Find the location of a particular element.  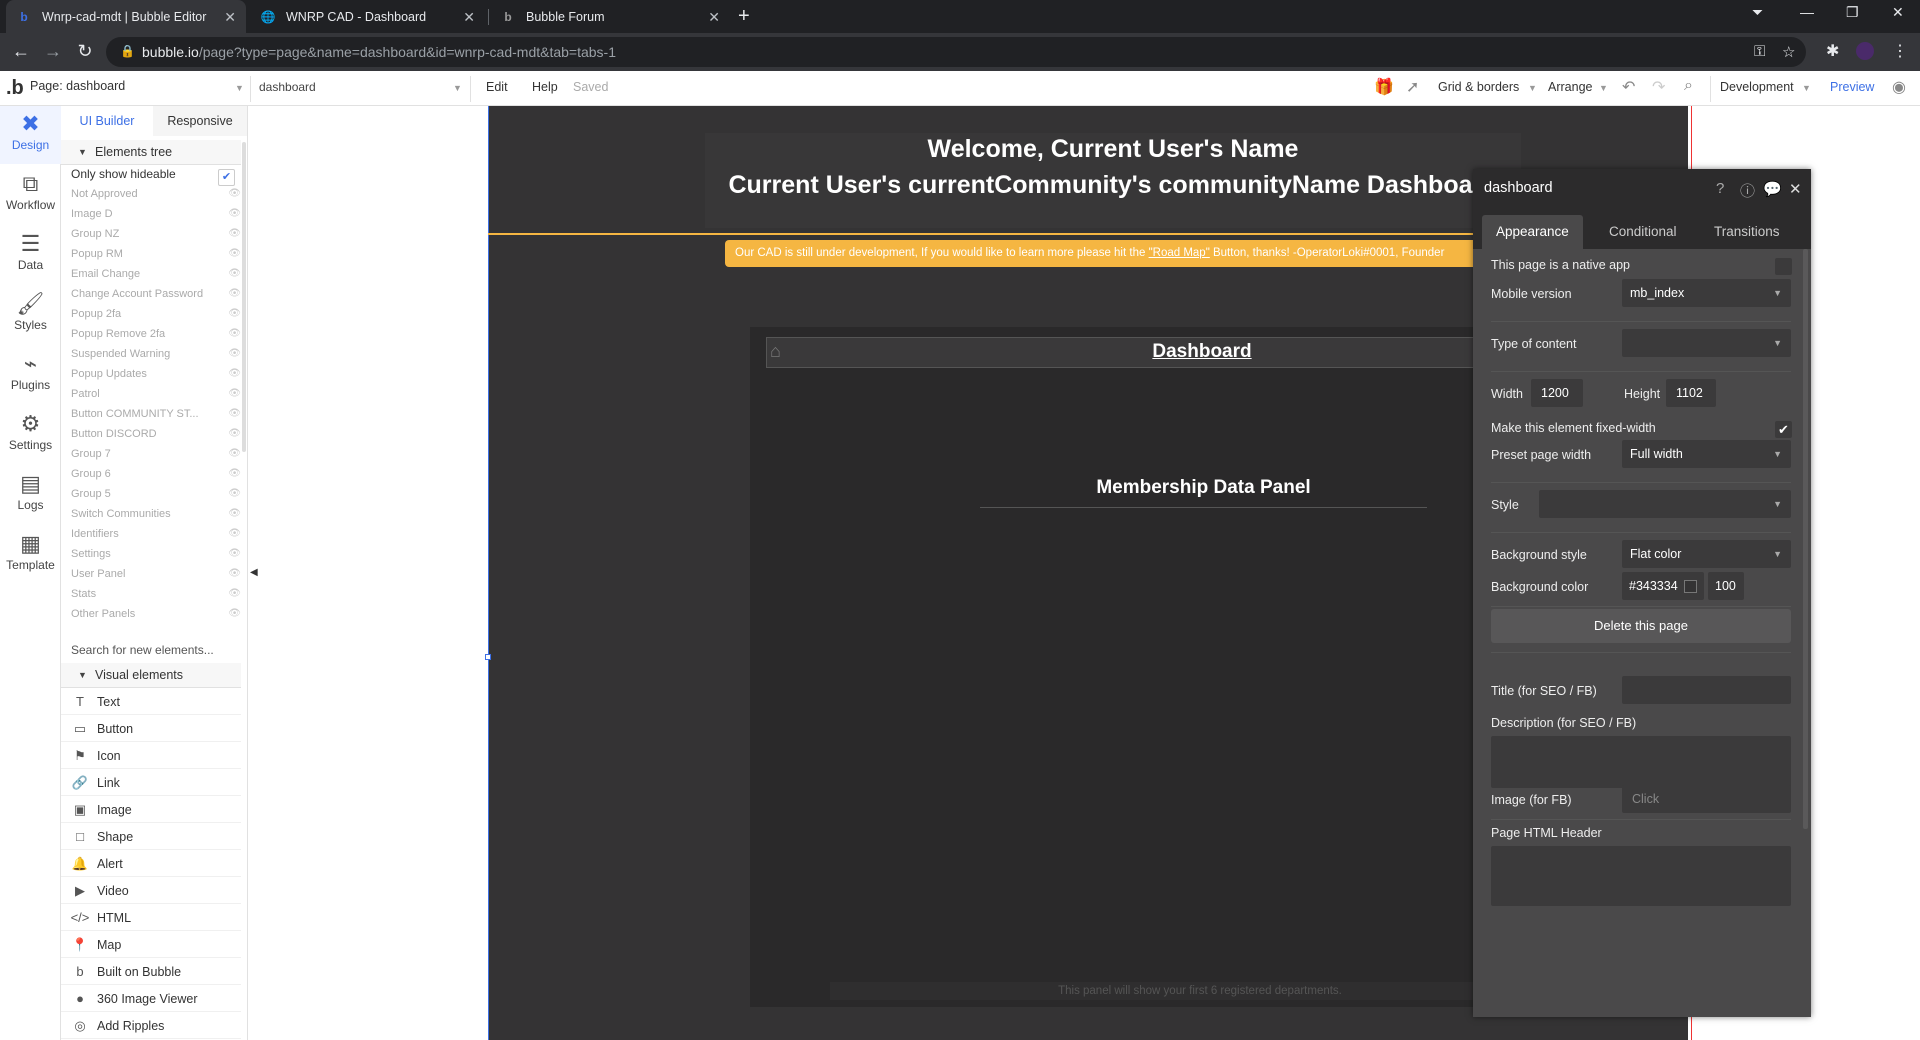

star-icon: ☆ is located at coordinates (1788, 52).